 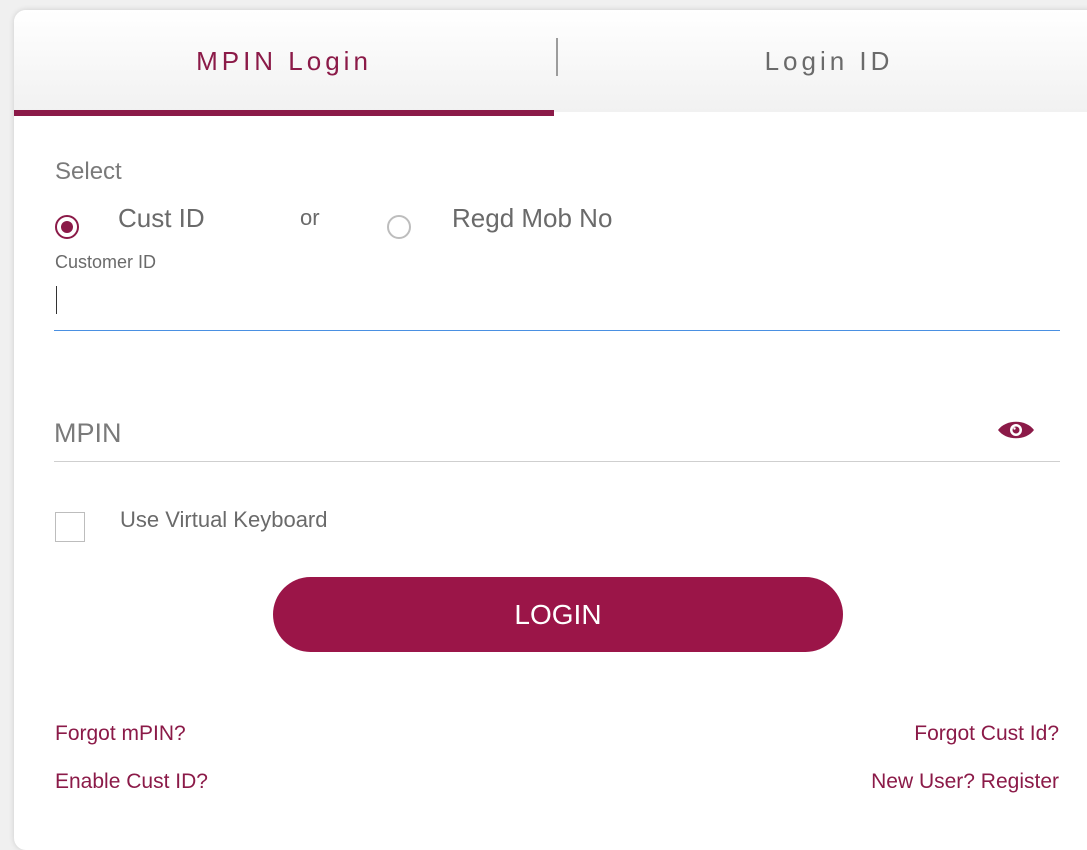 I want to click on enable-cust-id-link: Enable Cust ID?, so click(x=131, y=782).